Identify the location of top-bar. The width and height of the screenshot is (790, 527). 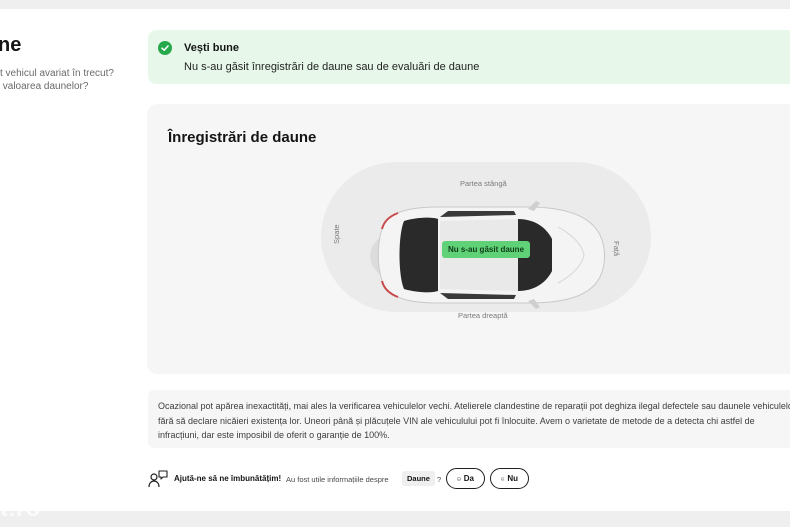
(395, 4).